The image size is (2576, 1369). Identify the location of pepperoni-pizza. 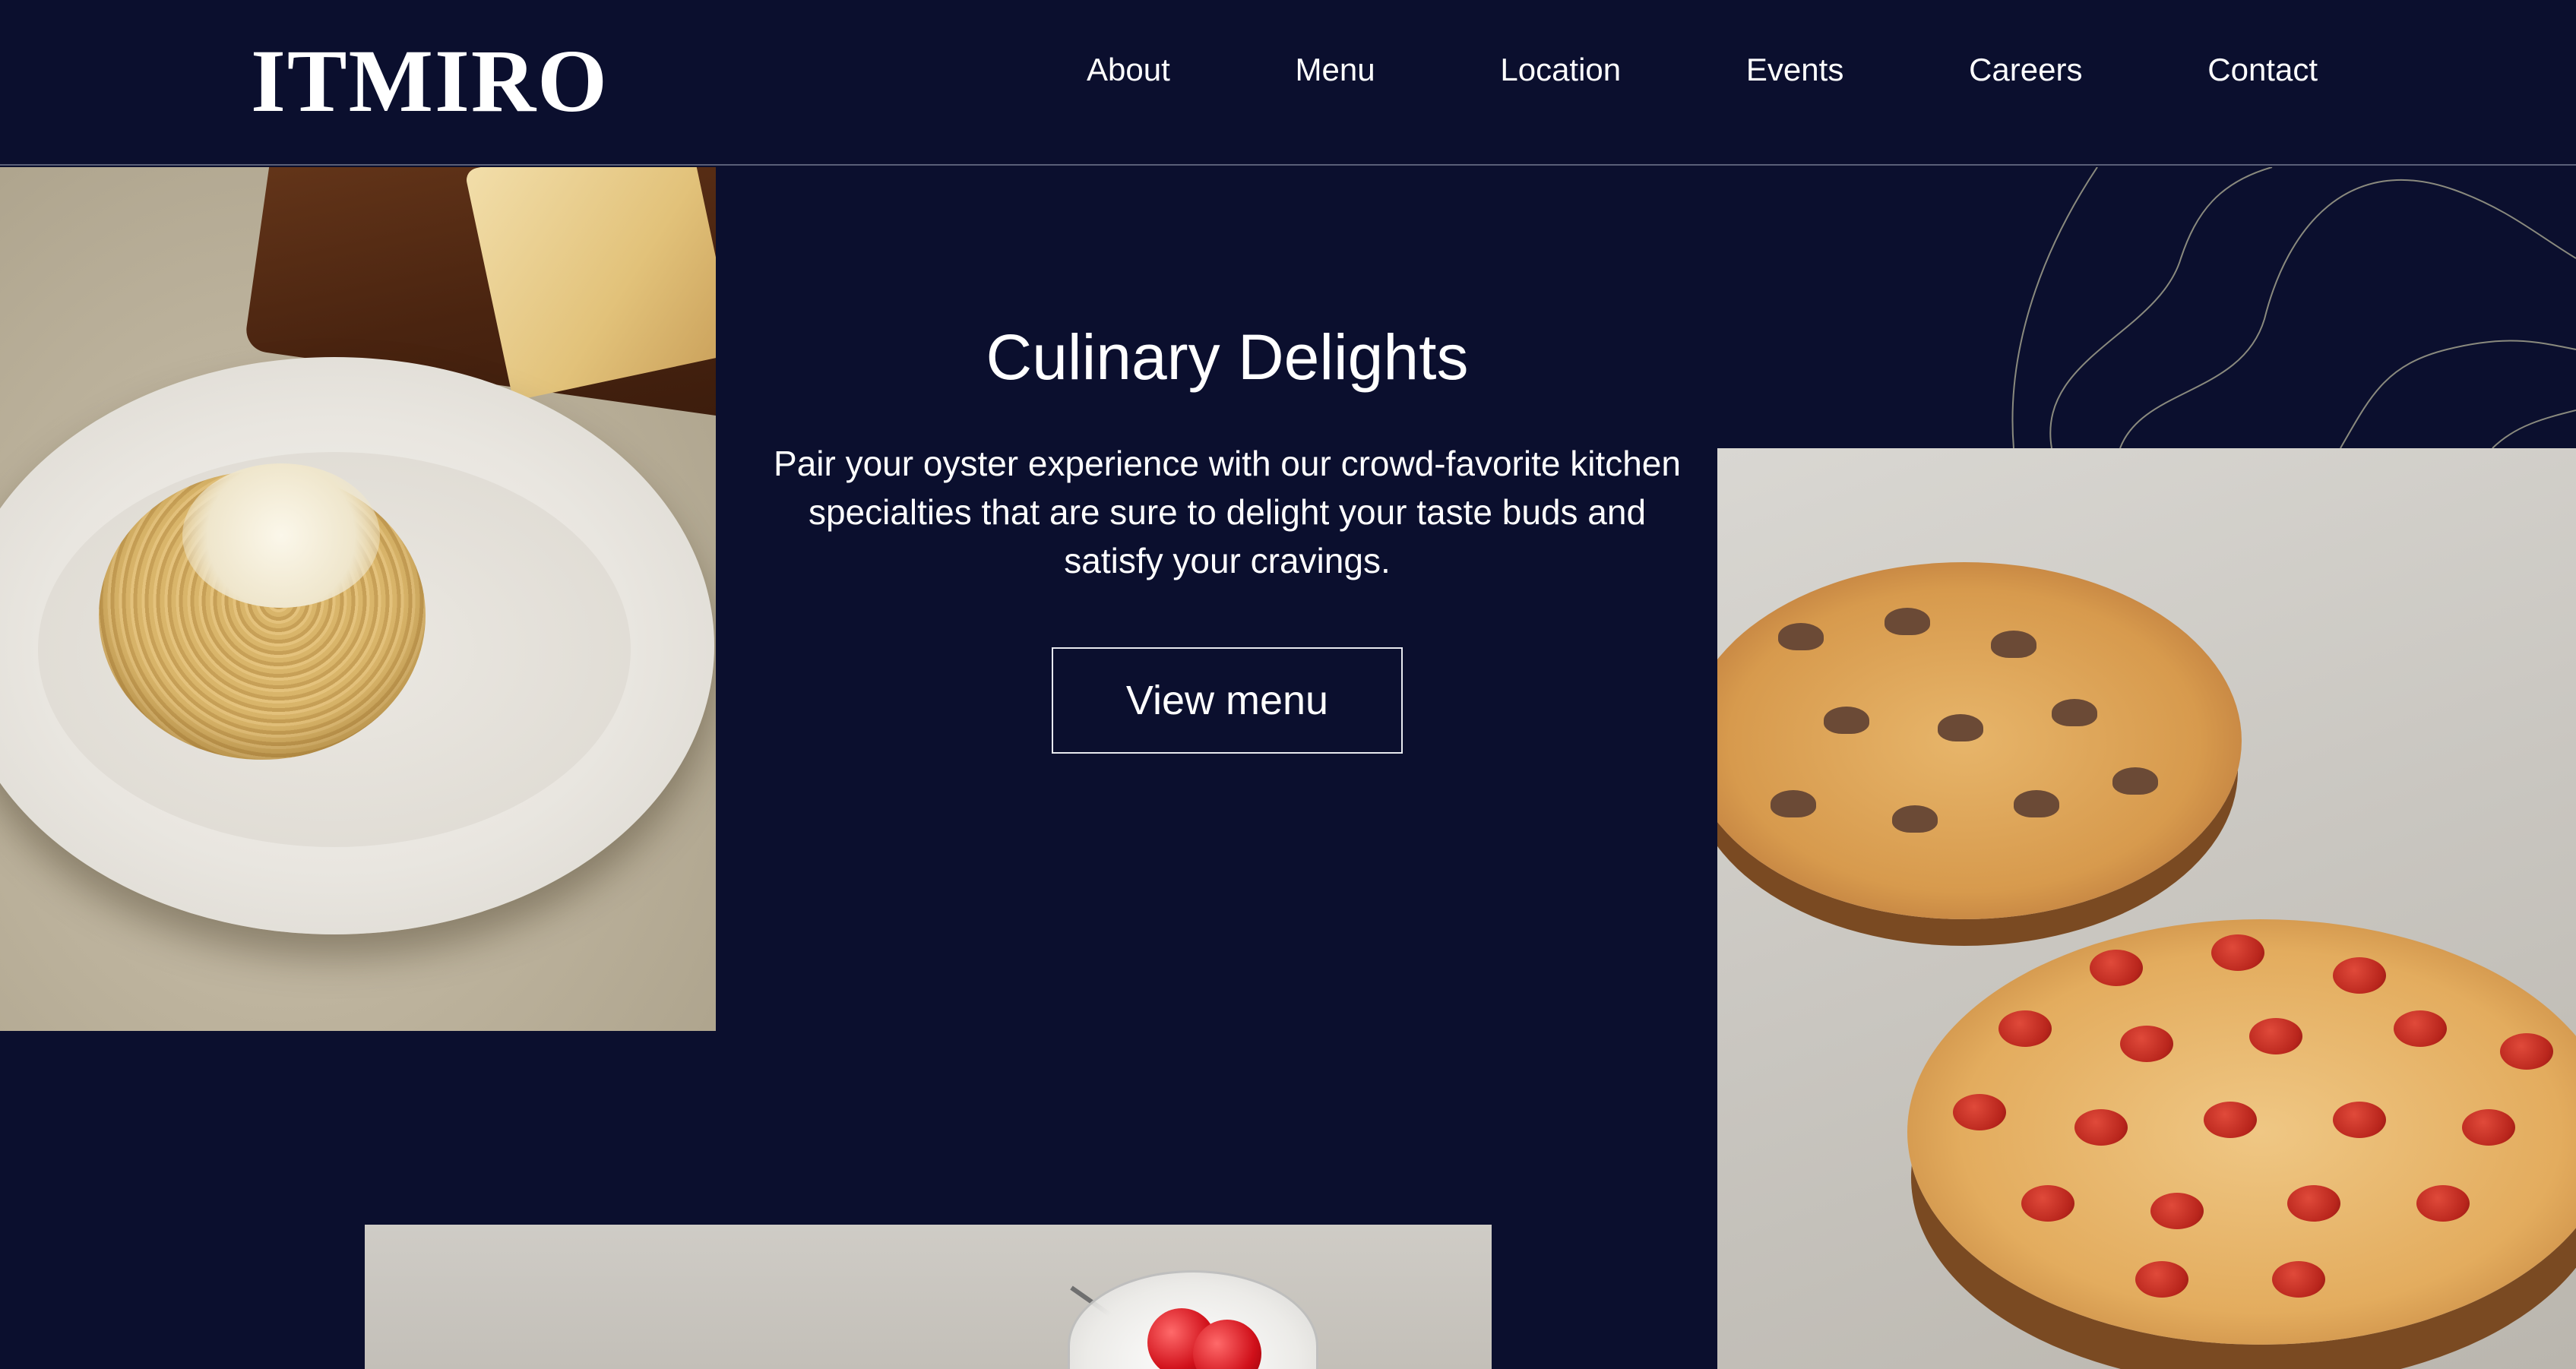
(2241, 1132).